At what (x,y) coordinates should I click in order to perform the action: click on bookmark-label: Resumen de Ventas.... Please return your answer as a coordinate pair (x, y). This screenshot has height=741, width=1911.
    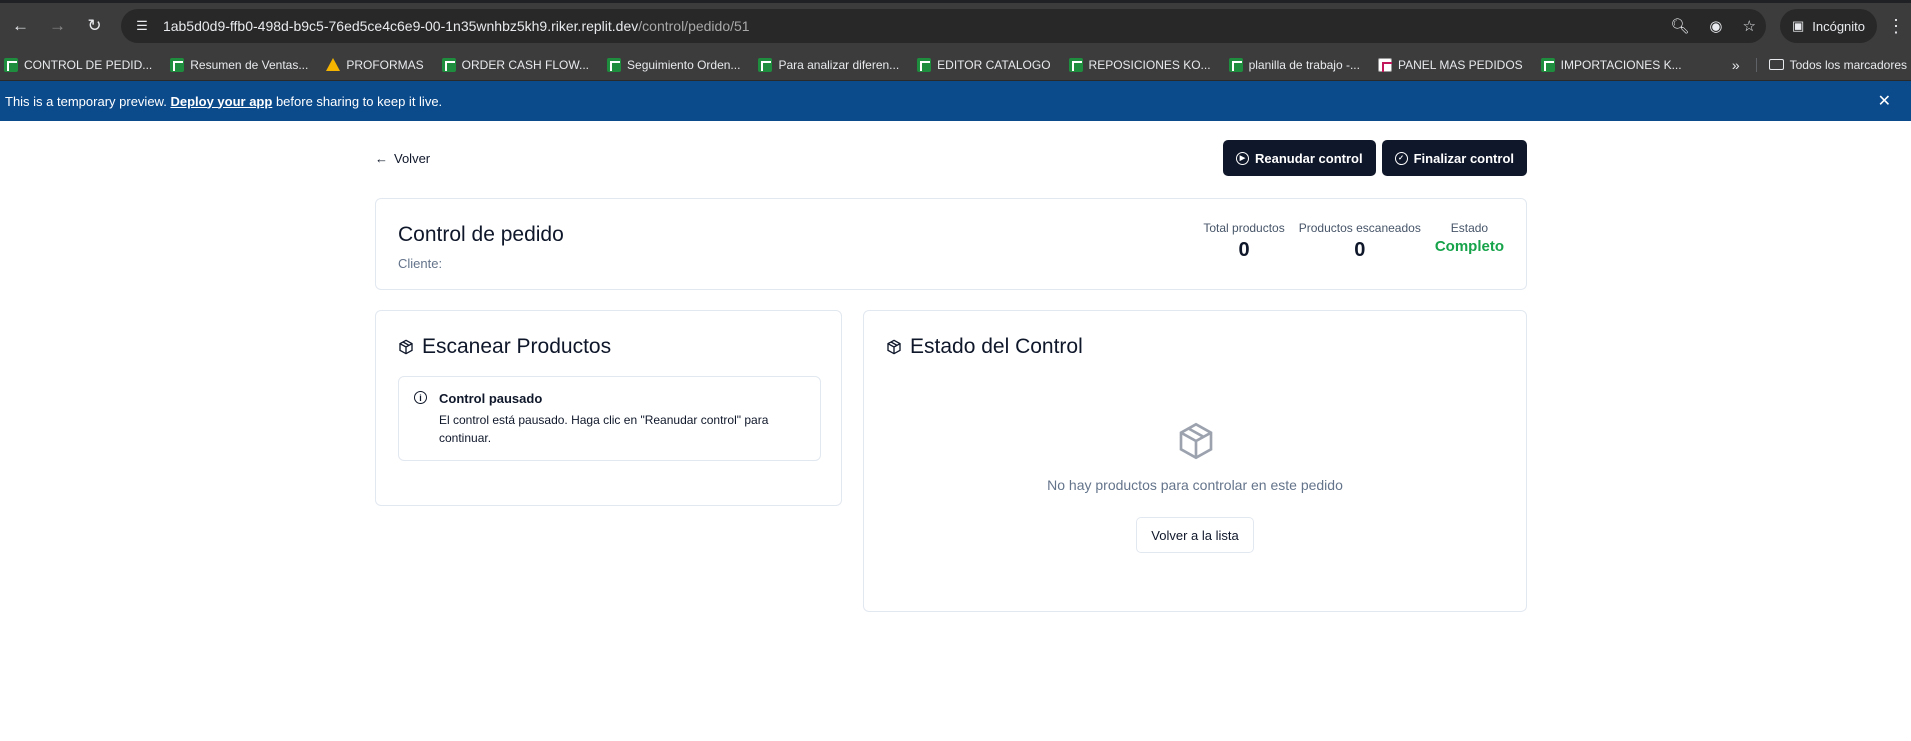
    Looking at the image, I should click on (249, 64).